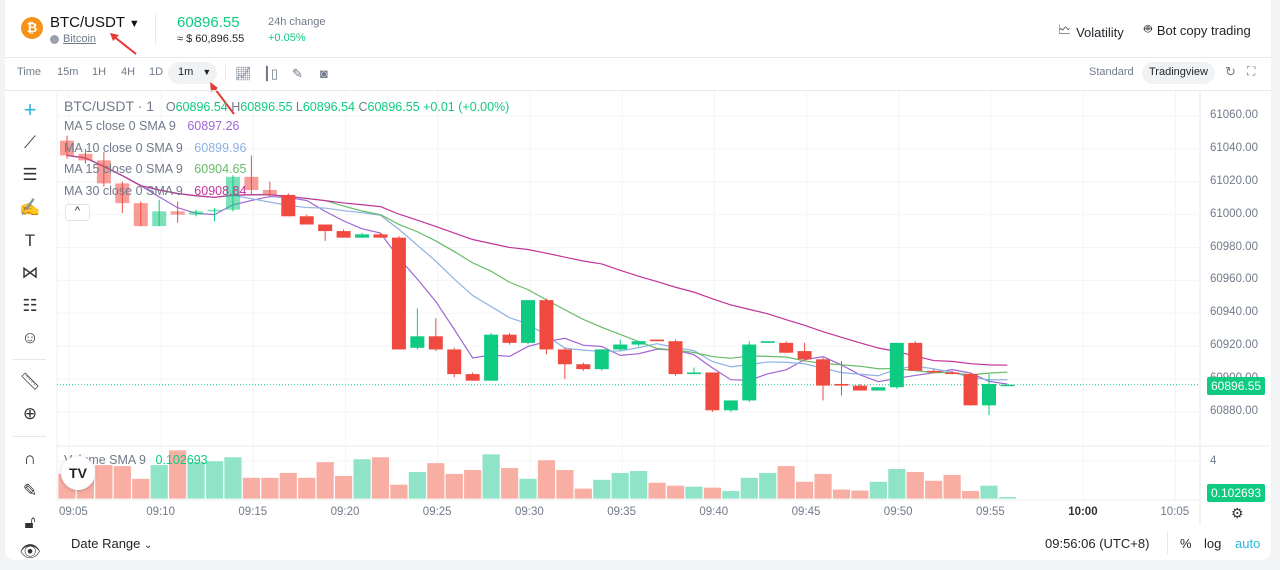 The height and width of the screenshot is (570, 1280). I want to click on ma-label: MA 5 close 0 SMA 9, so click(120, 126).